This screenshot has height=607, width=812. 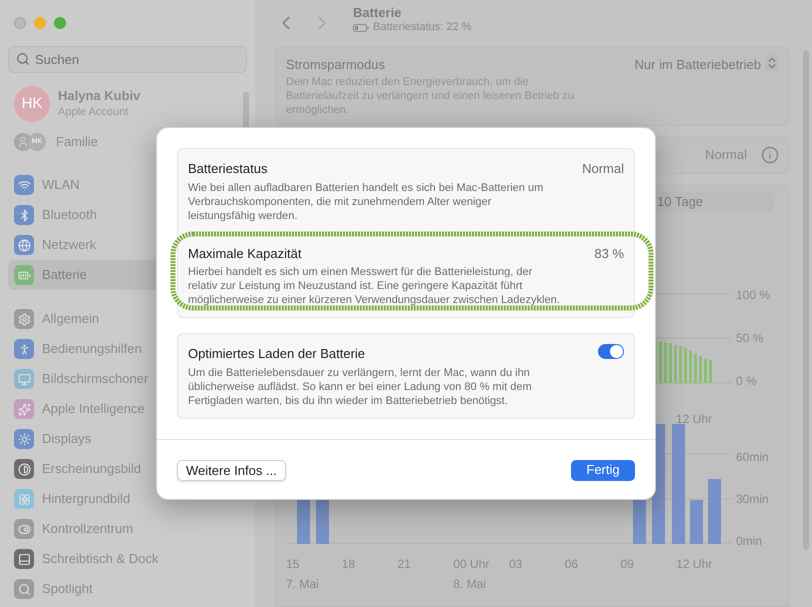 I want to click on section-description: Um die Batterielebensdauer zu verlängern, lernt der Mac, wann du ihn üblicherweise auflädst. So kann er bei einer Ladung von 80 % mit dem Fertigladen warten, bis du ihn wieder im Batteriebetrieb benötigst., so click(x=360, y=387).